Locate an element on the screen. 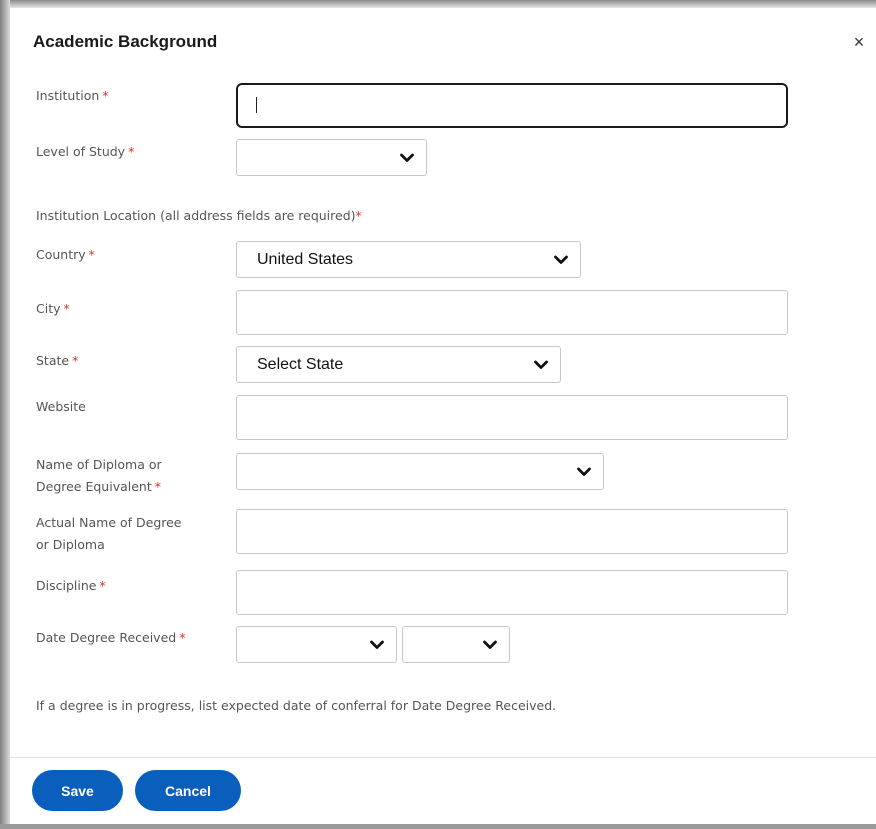 The image size is (876, 829). city-label: City * is located at coordinates (53, 309).